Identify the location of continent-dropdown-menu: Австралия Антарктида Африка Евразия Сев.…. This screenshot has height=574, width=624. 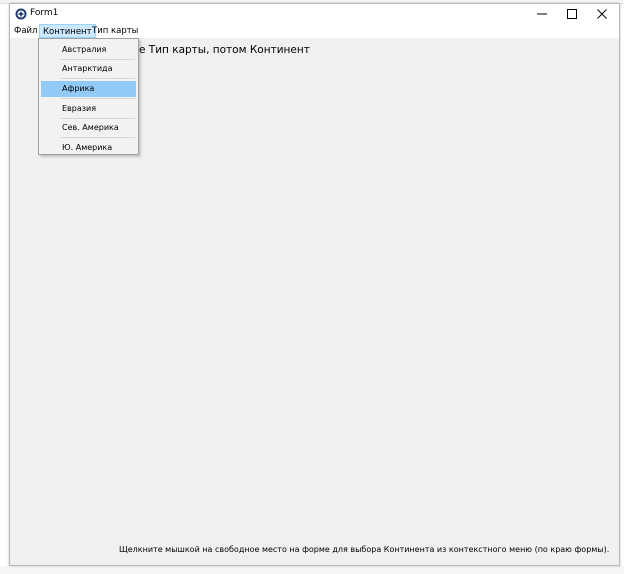
(88, 96).